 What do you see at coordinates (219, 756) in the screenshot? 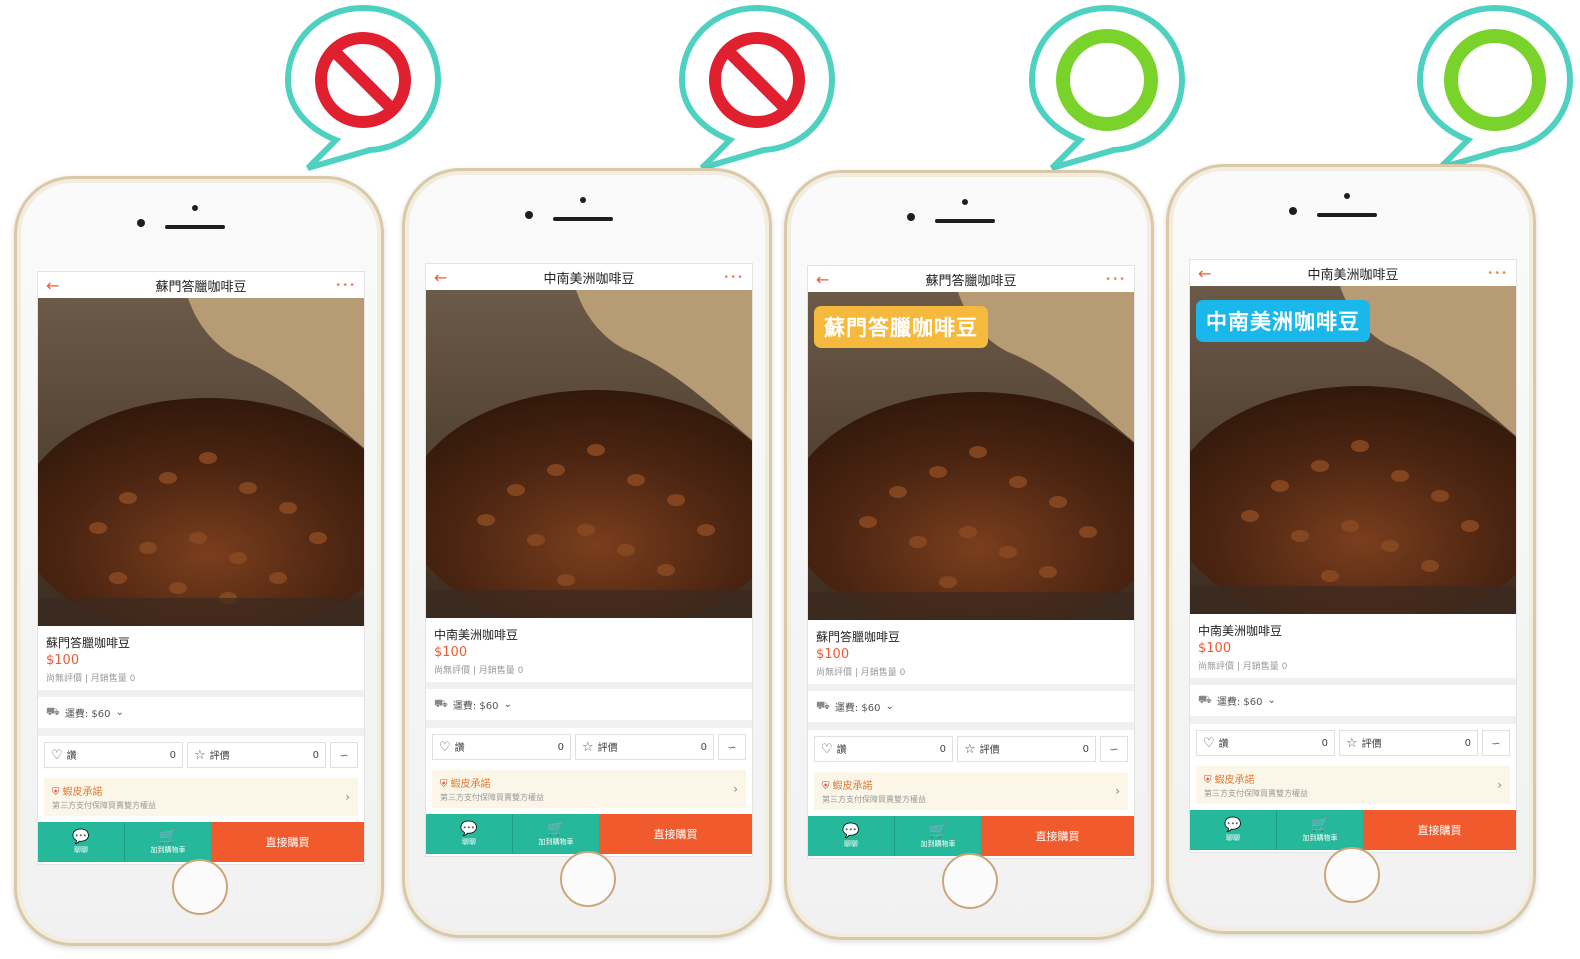
I see `rating-label: 評價` at bounding box center [219, 756].